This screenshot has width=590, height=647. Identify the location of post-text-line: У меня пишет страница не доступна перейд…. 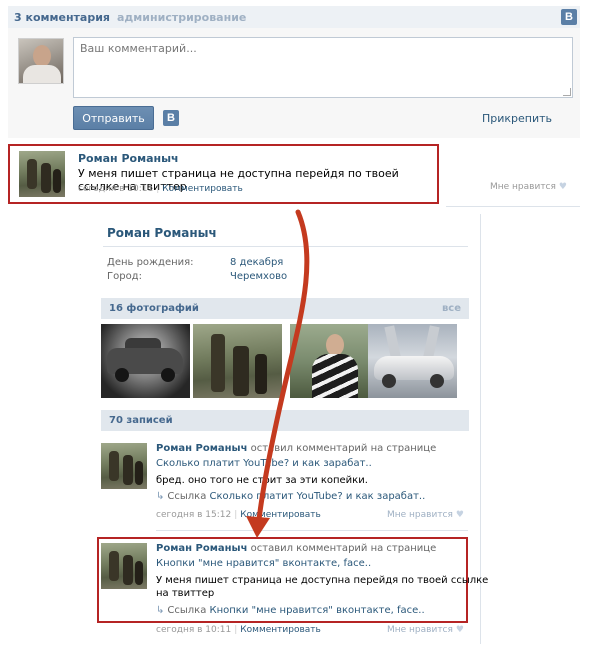
(322, 580).